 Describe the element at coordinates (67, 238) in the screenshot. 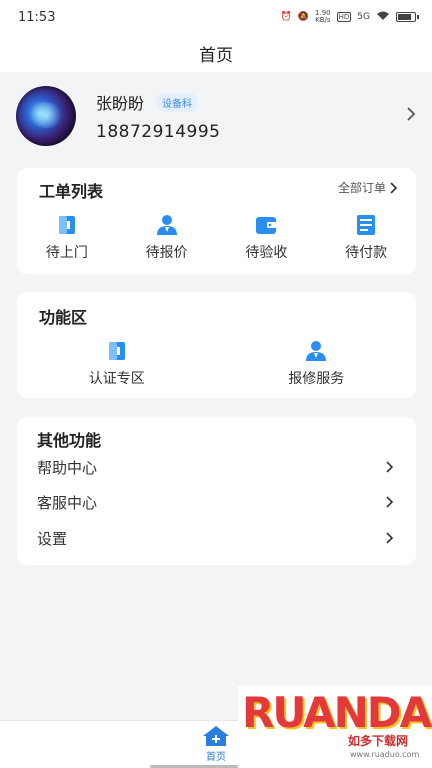

I see `order-pending-visit: 待上门` at that location.